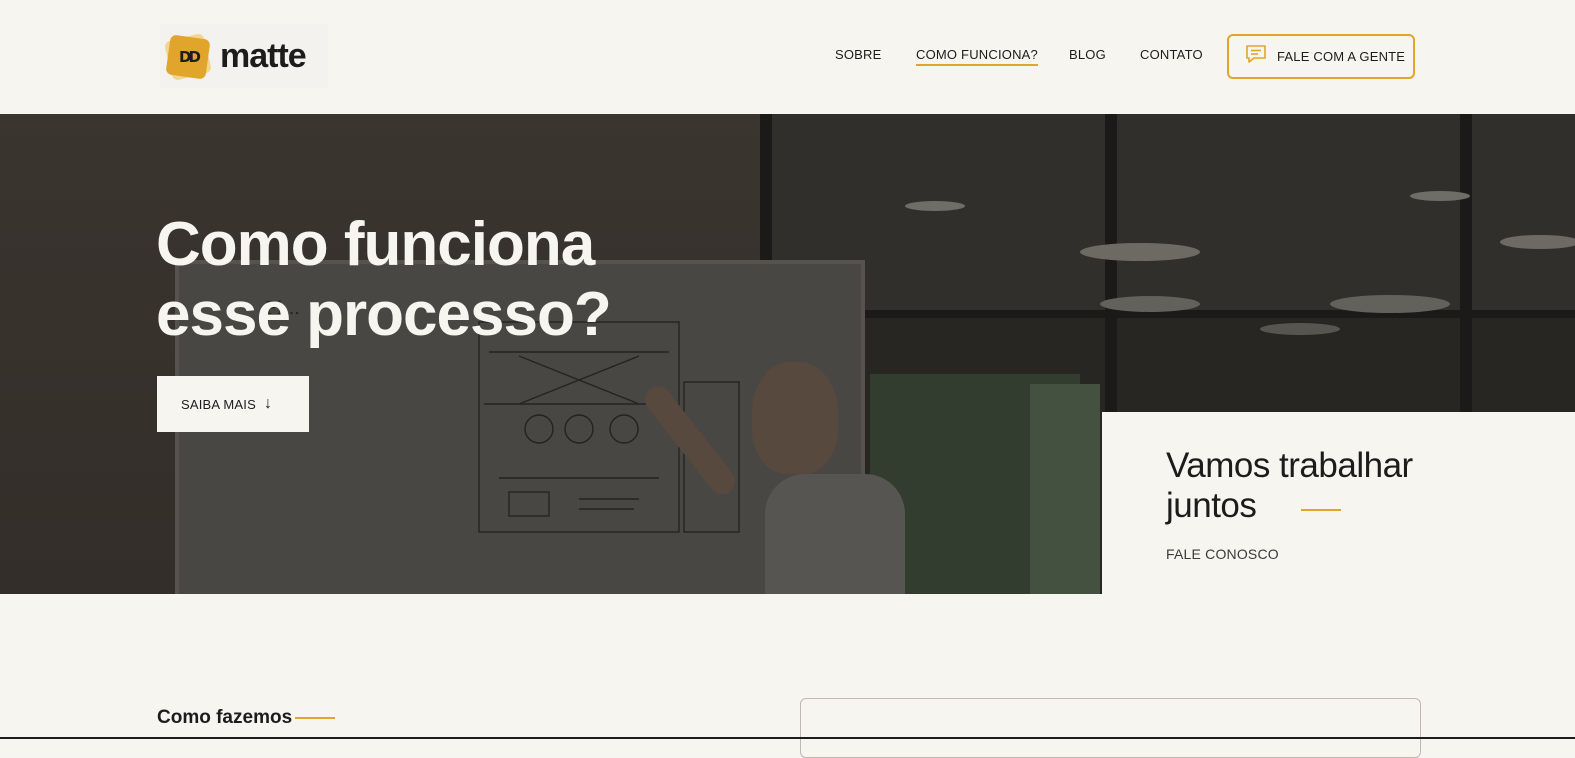  What do you see at coordinates (1222, 554) in the screenshot?
I see `fale-conosco-link: FALE CONOSCO` at bounding box center [1222, 554].